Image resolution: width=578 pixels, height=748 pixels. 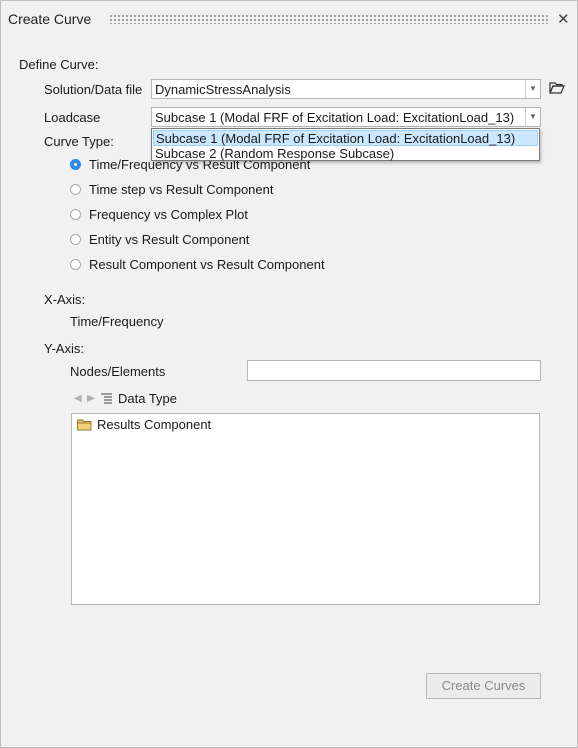 I want to click on y-axis-label: Y-Axis:, so click(x=64, y=348).